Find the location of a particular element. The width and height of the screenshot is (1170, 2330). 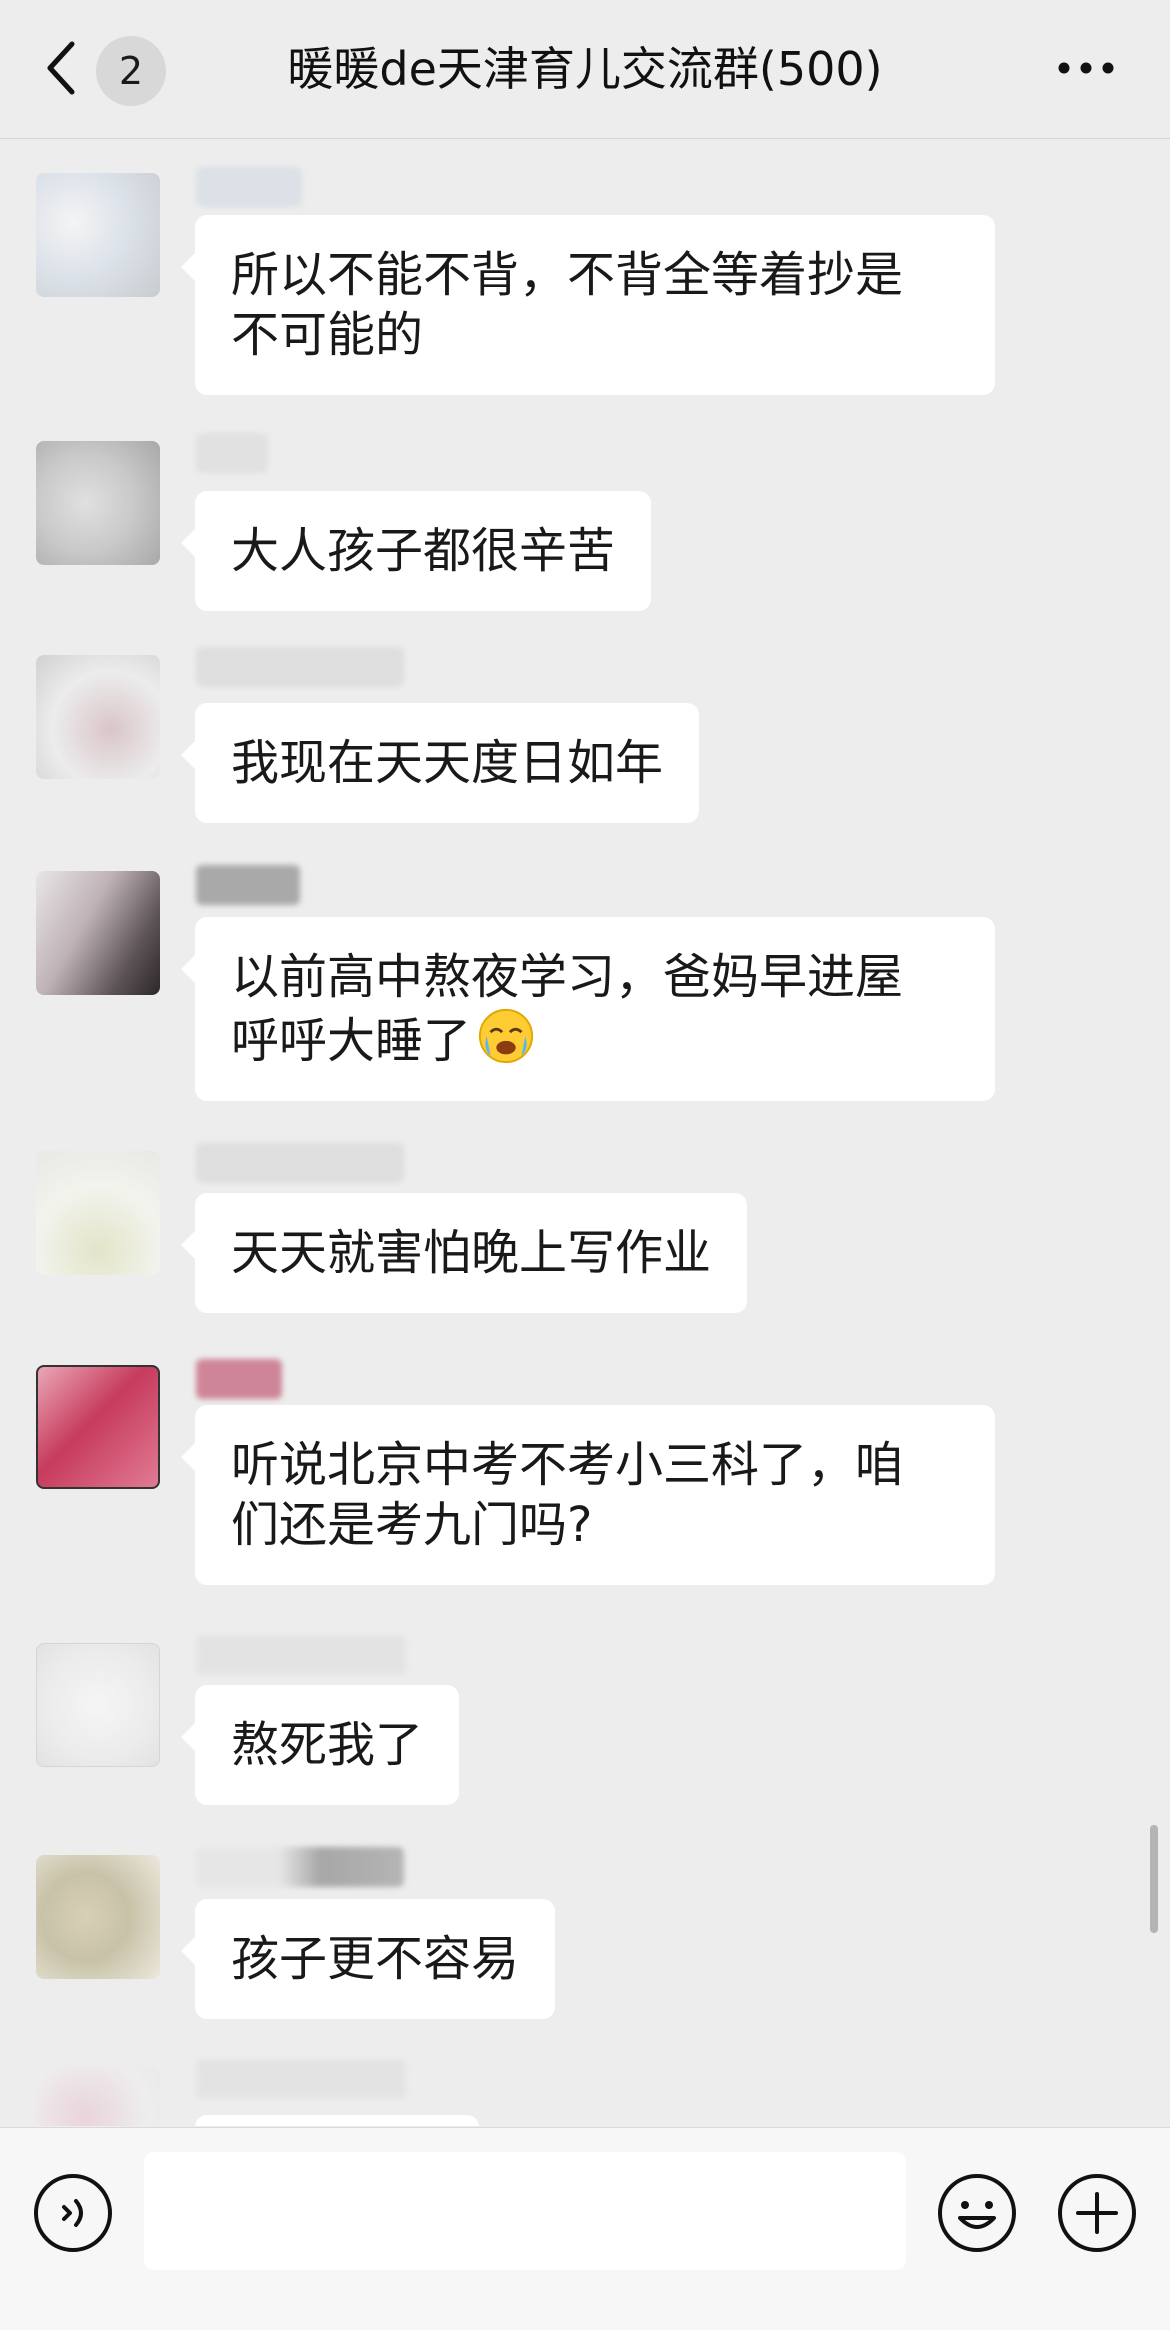

more-dots-icon is located at coordinates (1086, 68).